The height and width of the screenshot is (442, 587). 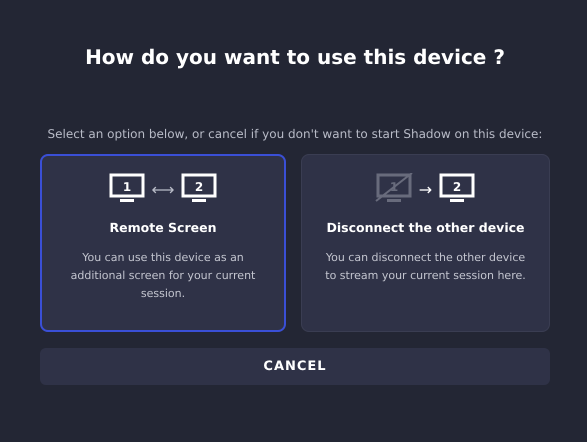 I want to click on cancel-button: CANCEL, so click(x=295, y=366).